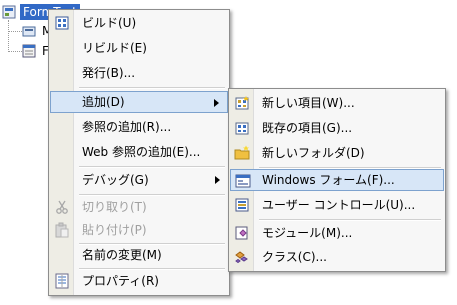 The width and height of the screenshot is (457, 305). What do you see at coordinates (242, 153) in the screenshot?
I see `new-folder-icon` at bounding box center [242, 153].